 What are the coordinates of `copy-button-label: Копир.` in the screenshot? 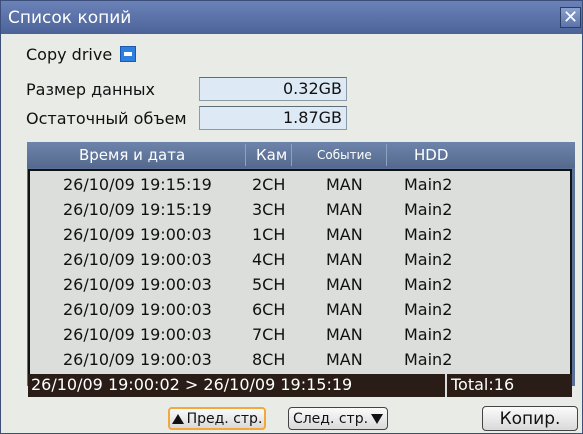 It's located at (530, 418).